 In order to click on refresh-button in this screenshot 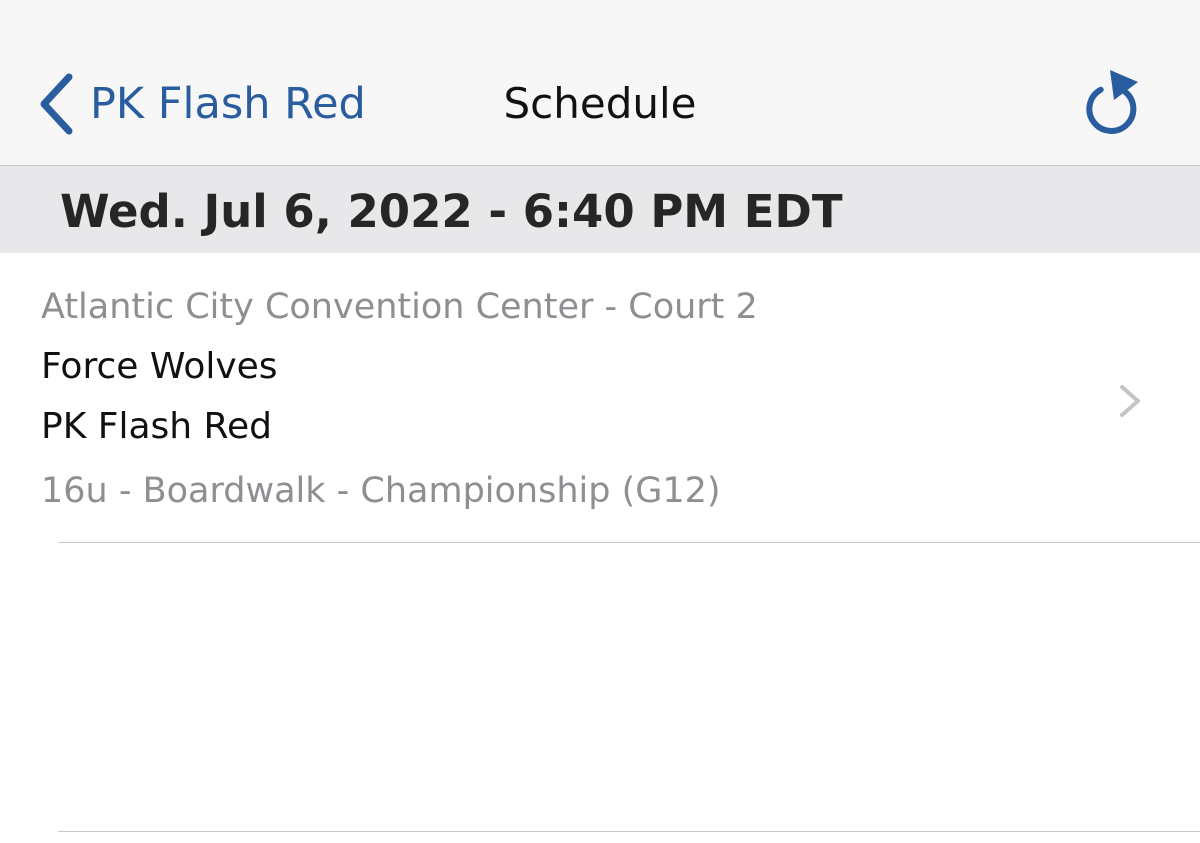, I will do `click(1116, 101)`.